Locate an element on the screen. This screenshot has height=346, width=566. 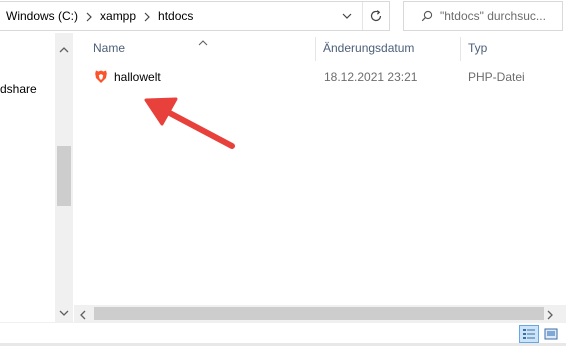
horizontal-scrollbar is located at coordinates (320, 313).